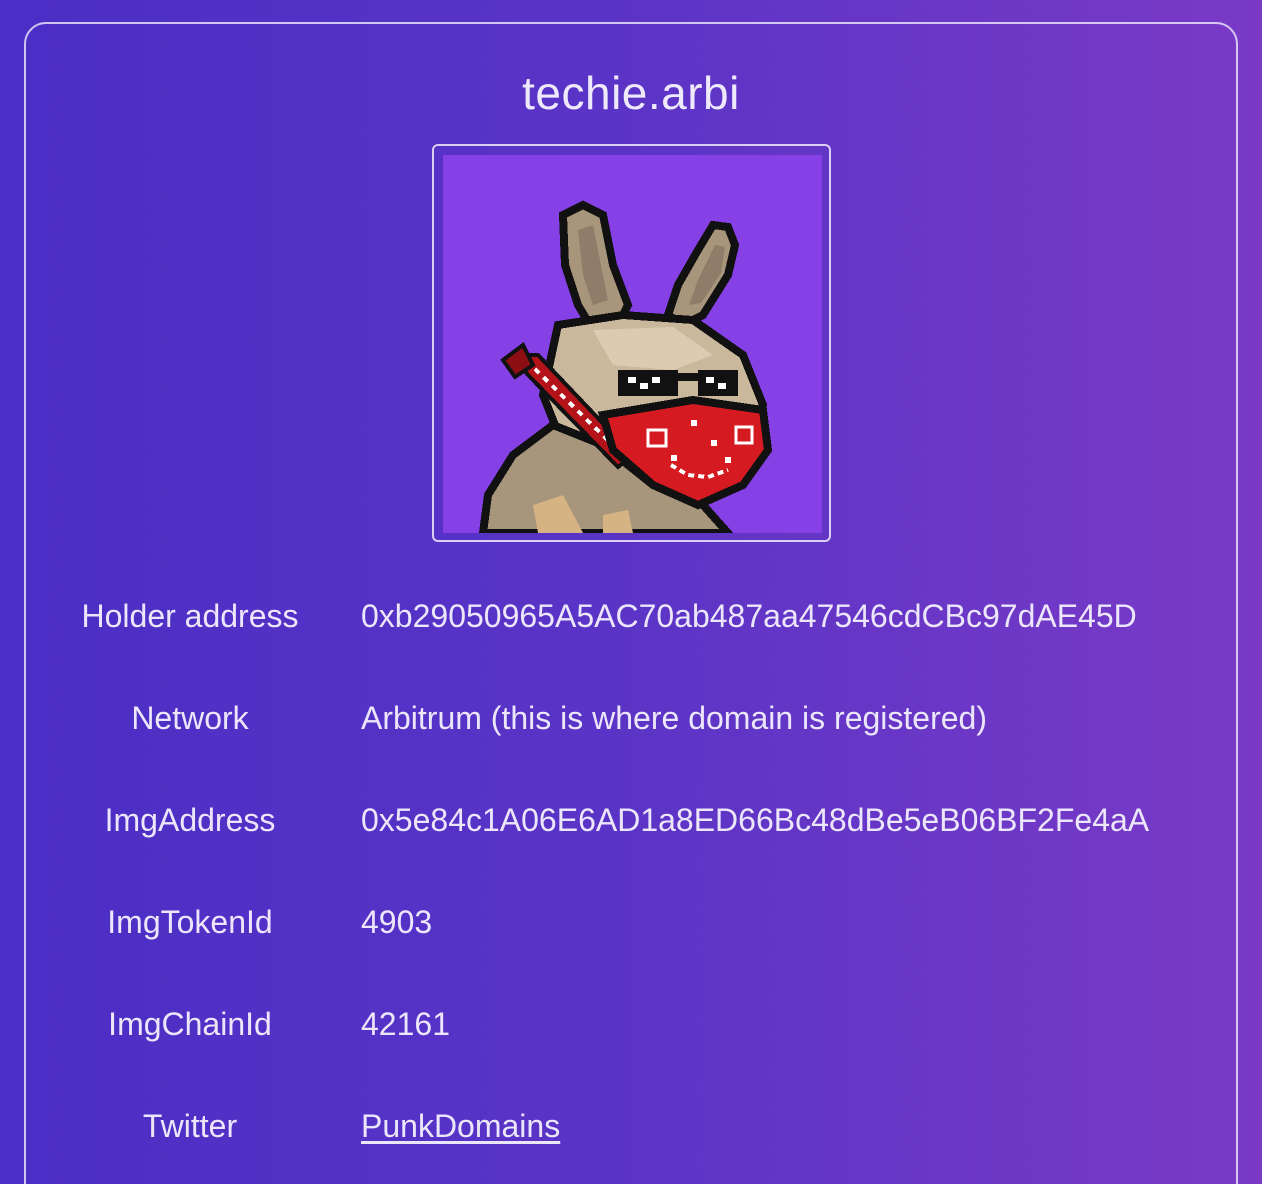  I want to click on img-chain-id-label: ImgChainId, so click(190, 1024).